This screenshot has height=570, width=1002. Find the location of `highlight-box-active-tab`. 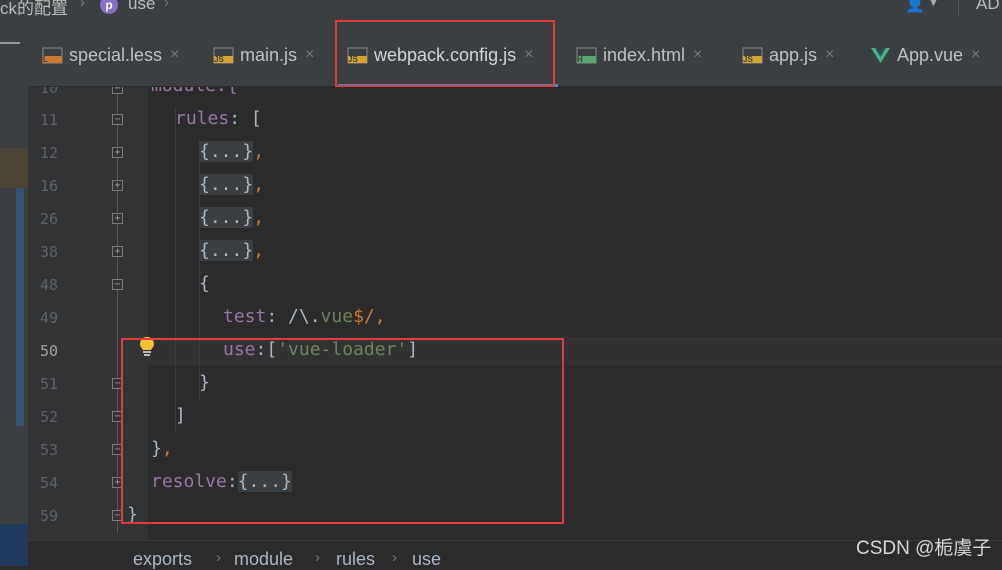

highlight-box-active-tab is located at coordinates (445, 53).